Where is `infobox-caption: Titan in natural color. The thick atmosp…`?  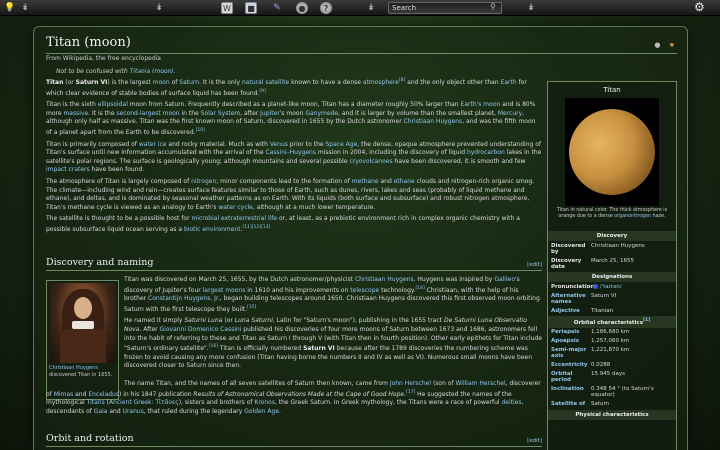 infobox-caption: Titan in natural color. The thick atmosp… is located at coordinates (612, 219).